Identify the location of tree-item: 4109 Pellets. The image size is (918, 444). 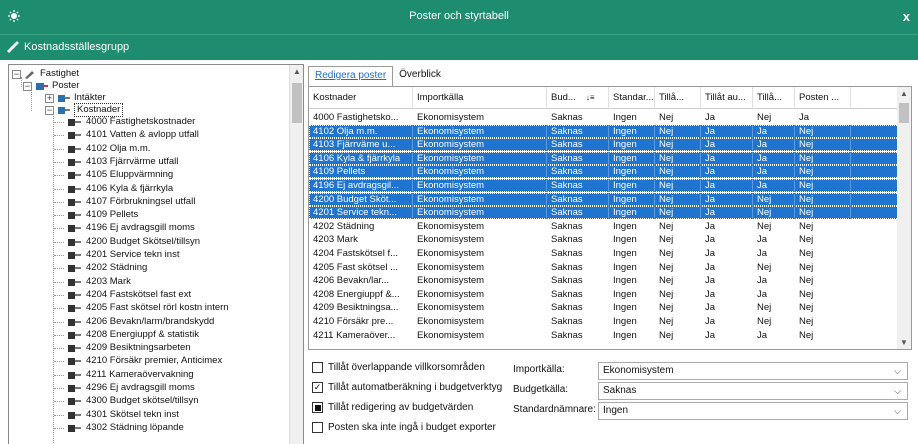
(101, 215).